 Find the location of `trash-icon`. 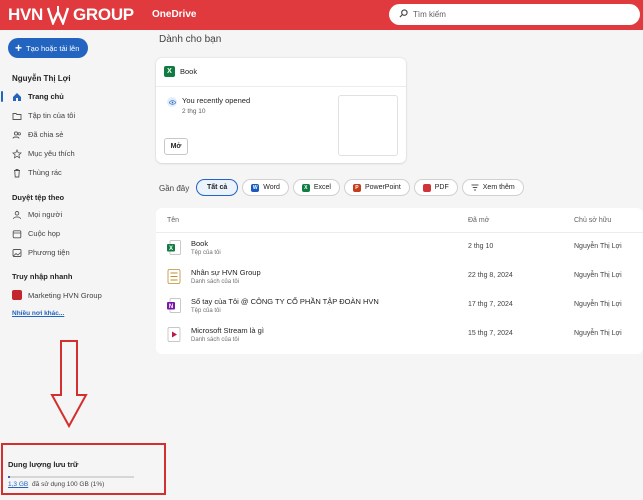

trash-icon is located at coordinates (17, 173).